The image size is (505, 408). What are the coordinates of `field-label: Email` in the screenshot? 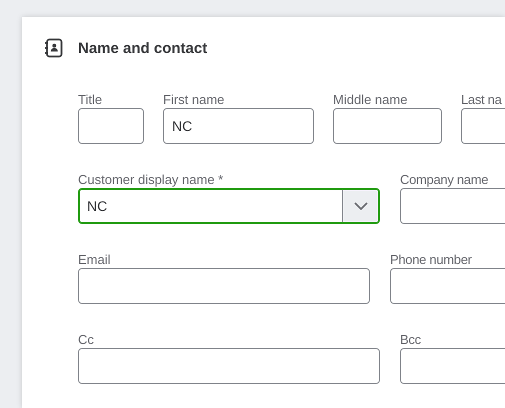 It's located at (95, 259).